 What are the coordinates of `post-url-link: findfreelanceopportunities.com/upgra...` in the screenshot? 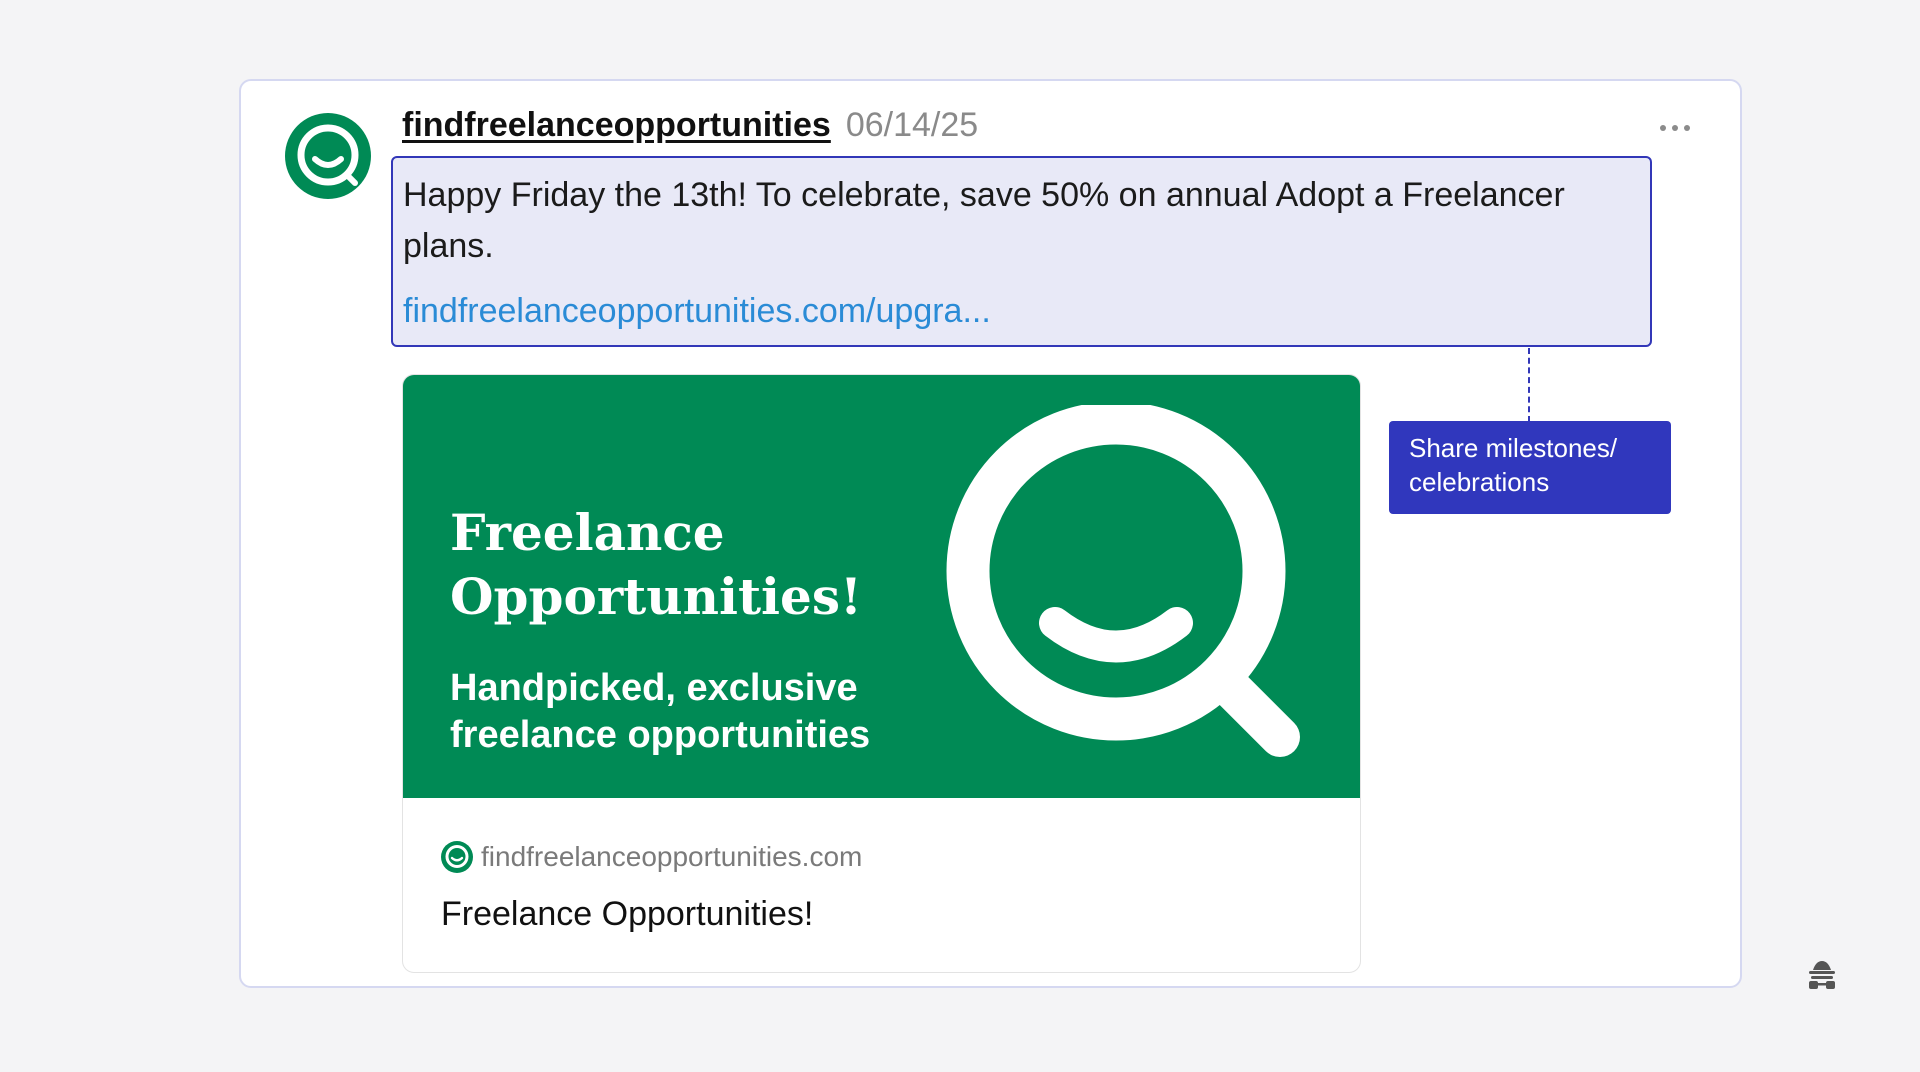 It's located at (1021, 311).